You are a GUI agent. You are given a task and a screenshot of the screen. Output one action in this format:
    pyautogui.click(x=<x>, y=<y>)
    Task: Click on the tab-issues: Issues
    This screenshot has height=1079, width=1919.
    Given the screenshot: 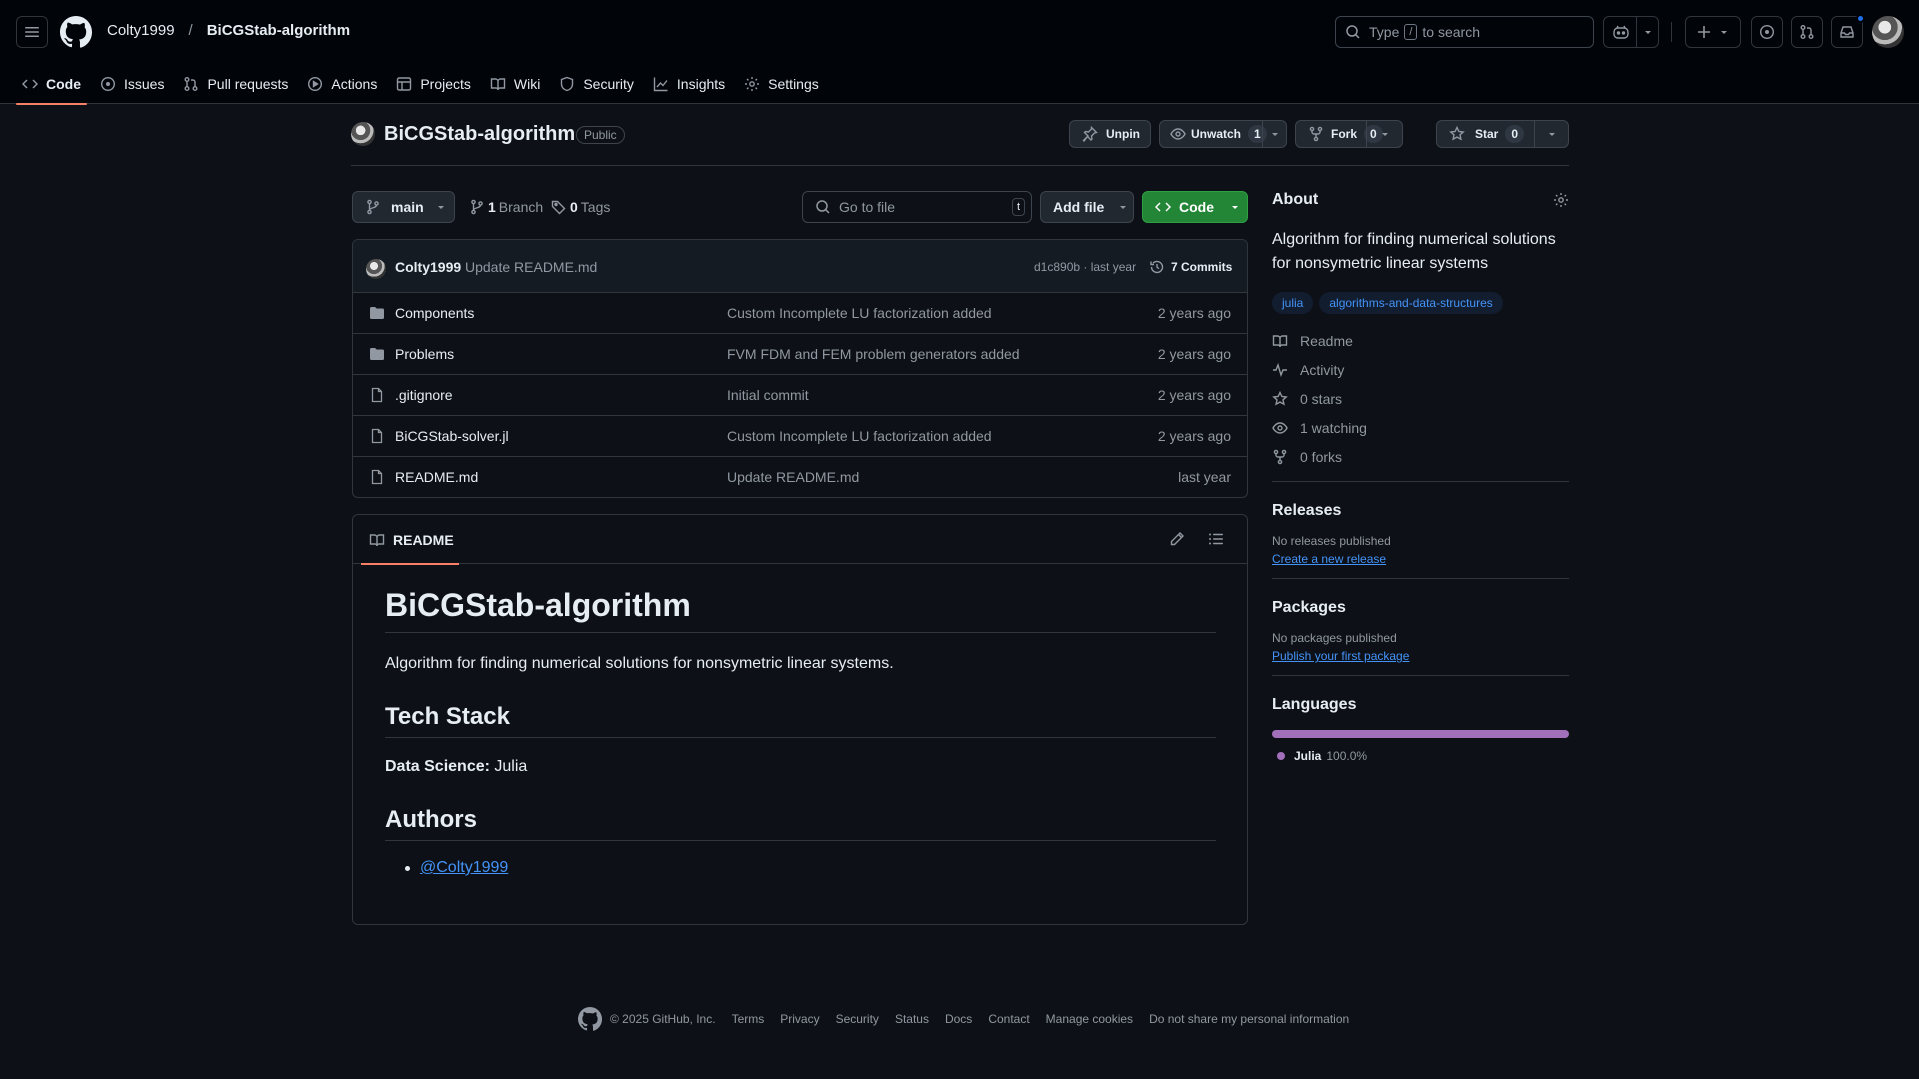 What is the action you would take?
    pyautogui.click(x=132, y=84)
    